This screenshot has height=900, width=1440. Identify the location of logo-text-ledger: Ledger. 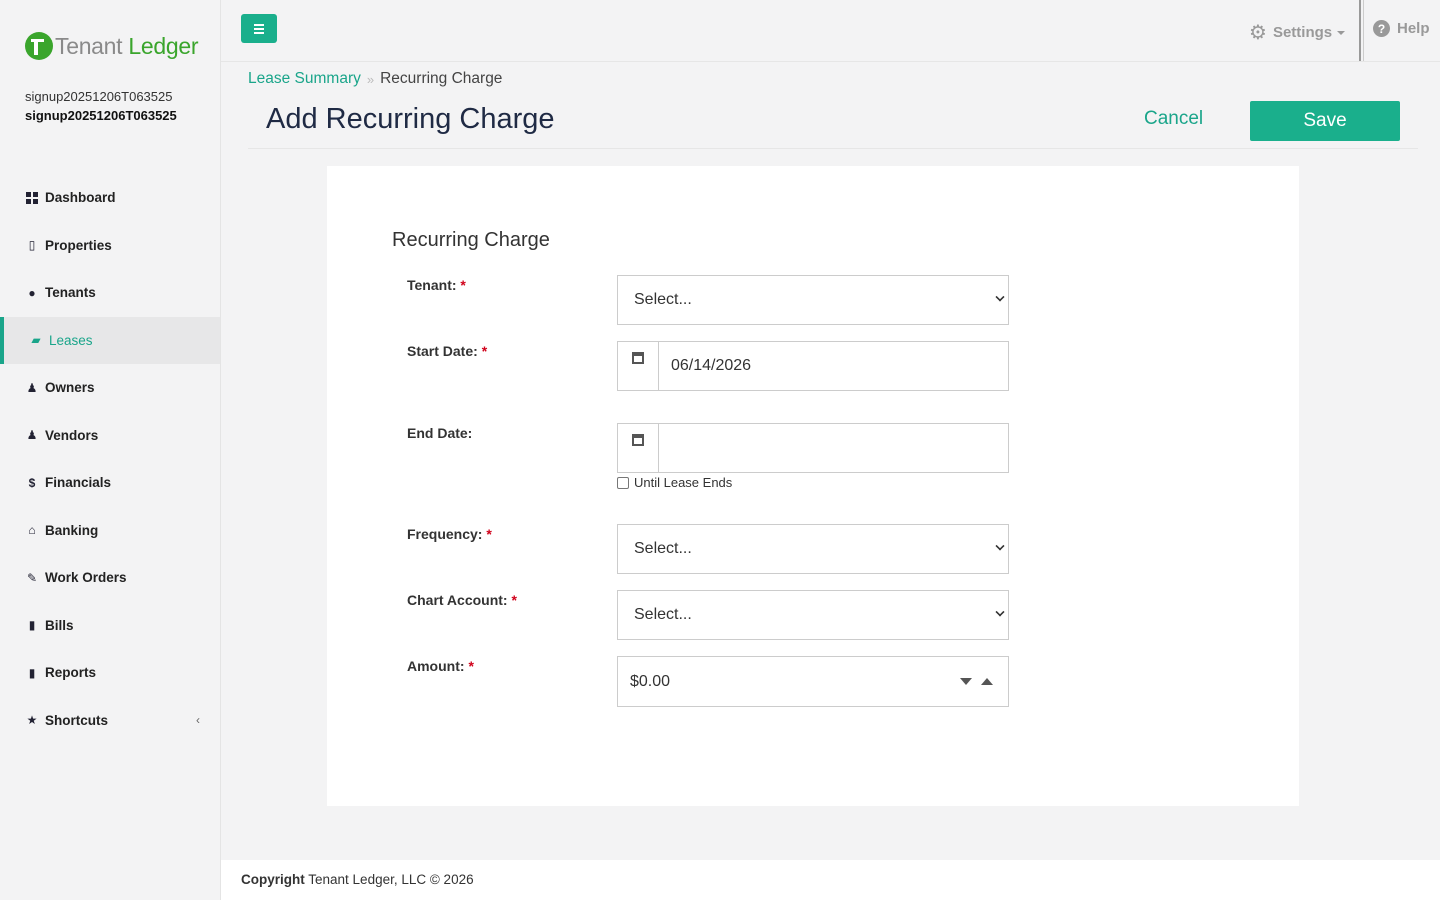
(163, 45).